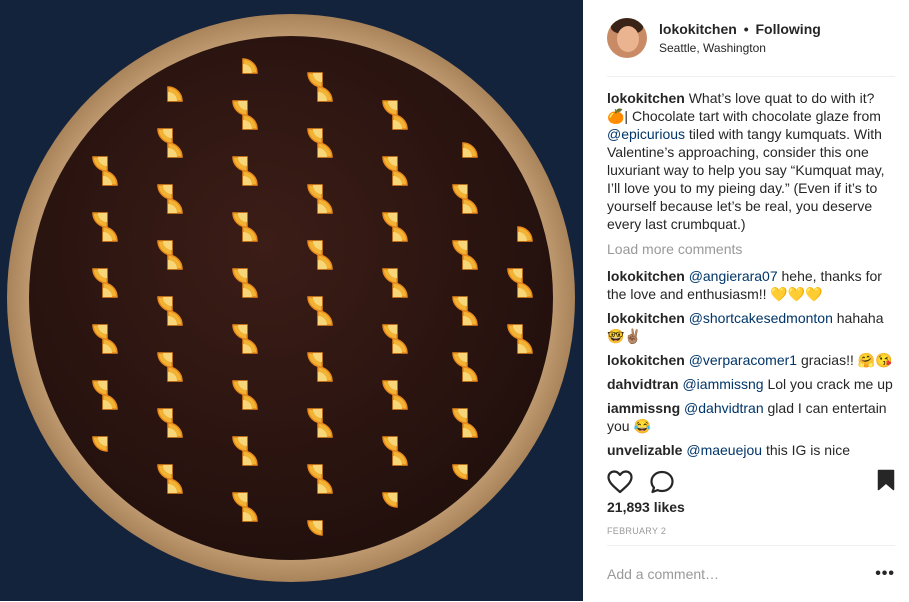  I want to click on bookmark-icon, so click(886, 480).